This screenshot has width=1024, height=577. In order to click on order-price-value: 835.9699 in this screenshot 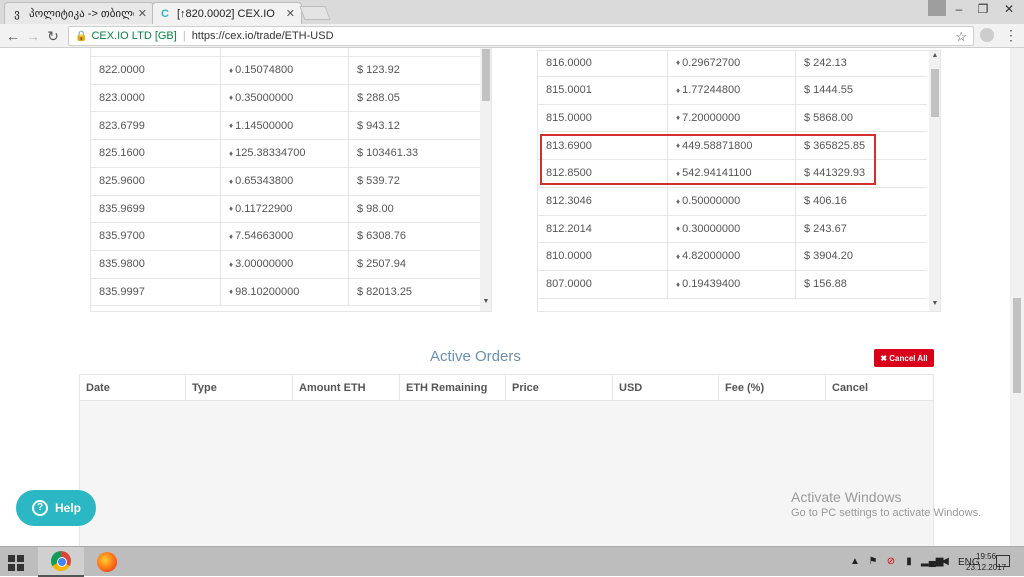, I will do `click(122, 208)`.